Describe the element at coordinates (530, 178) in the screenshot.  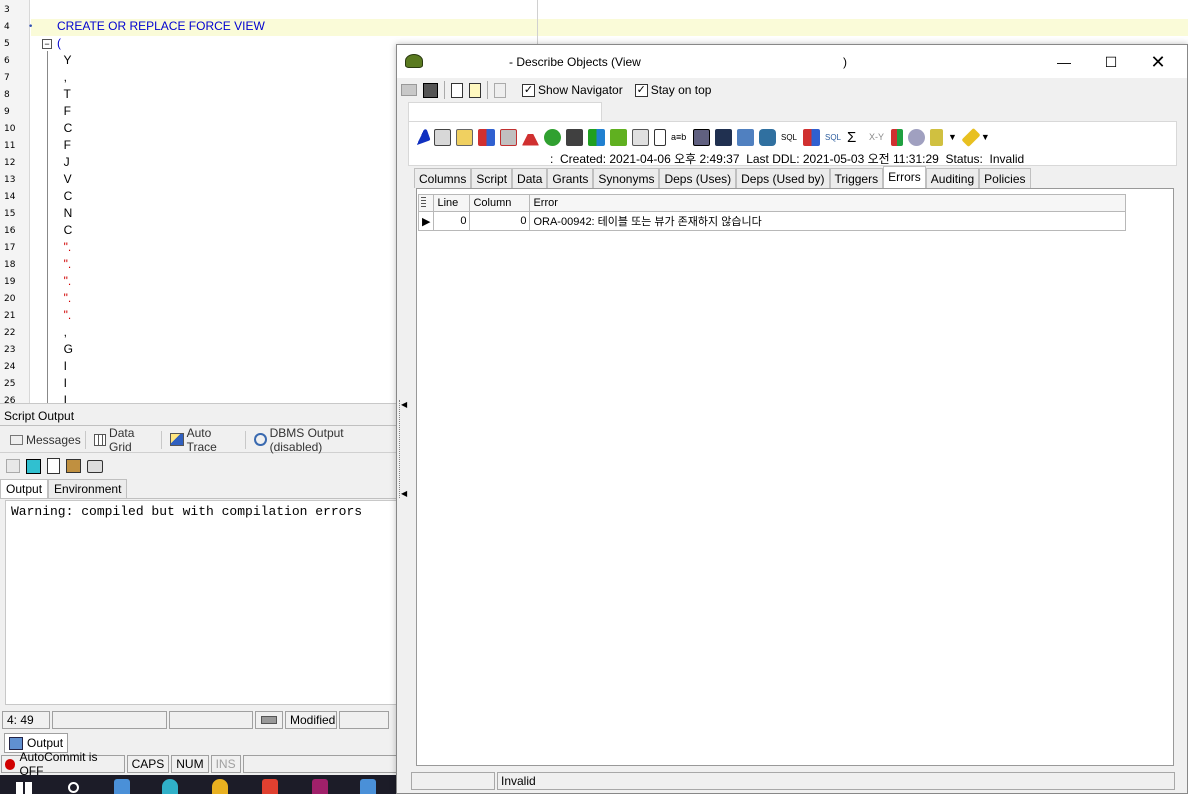
I see `tab-data: Data` at that location.